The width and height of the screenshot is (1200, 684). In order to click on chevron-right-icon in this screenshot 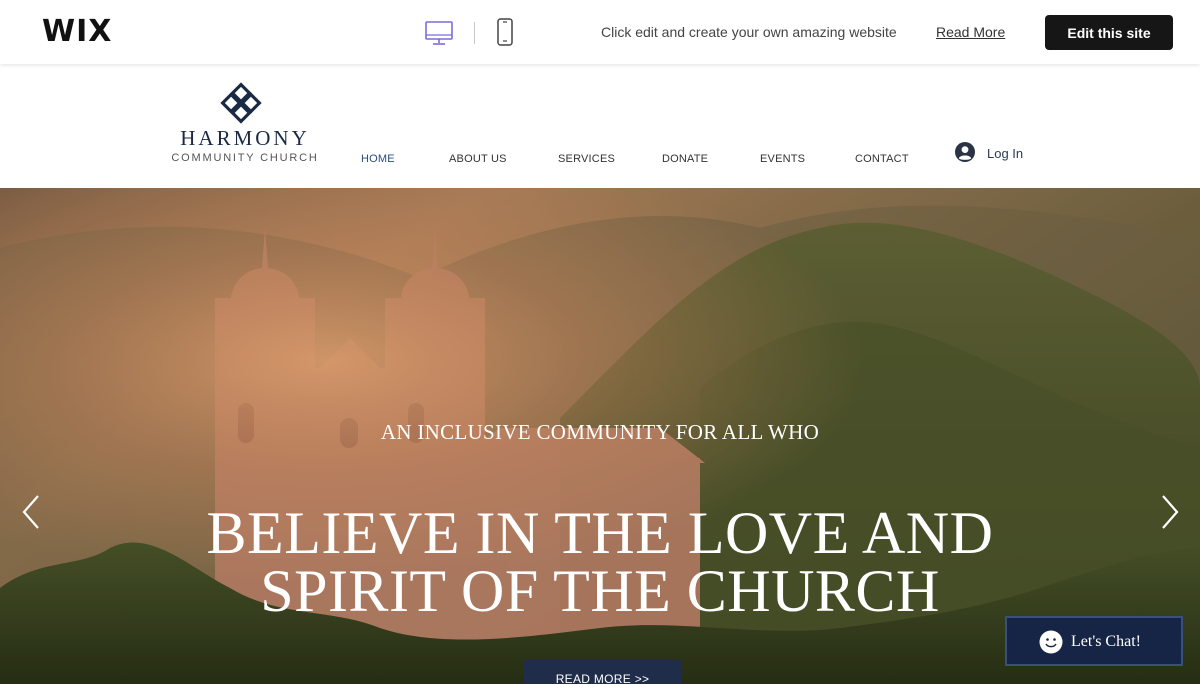, I will do `click(1170, 512)`.